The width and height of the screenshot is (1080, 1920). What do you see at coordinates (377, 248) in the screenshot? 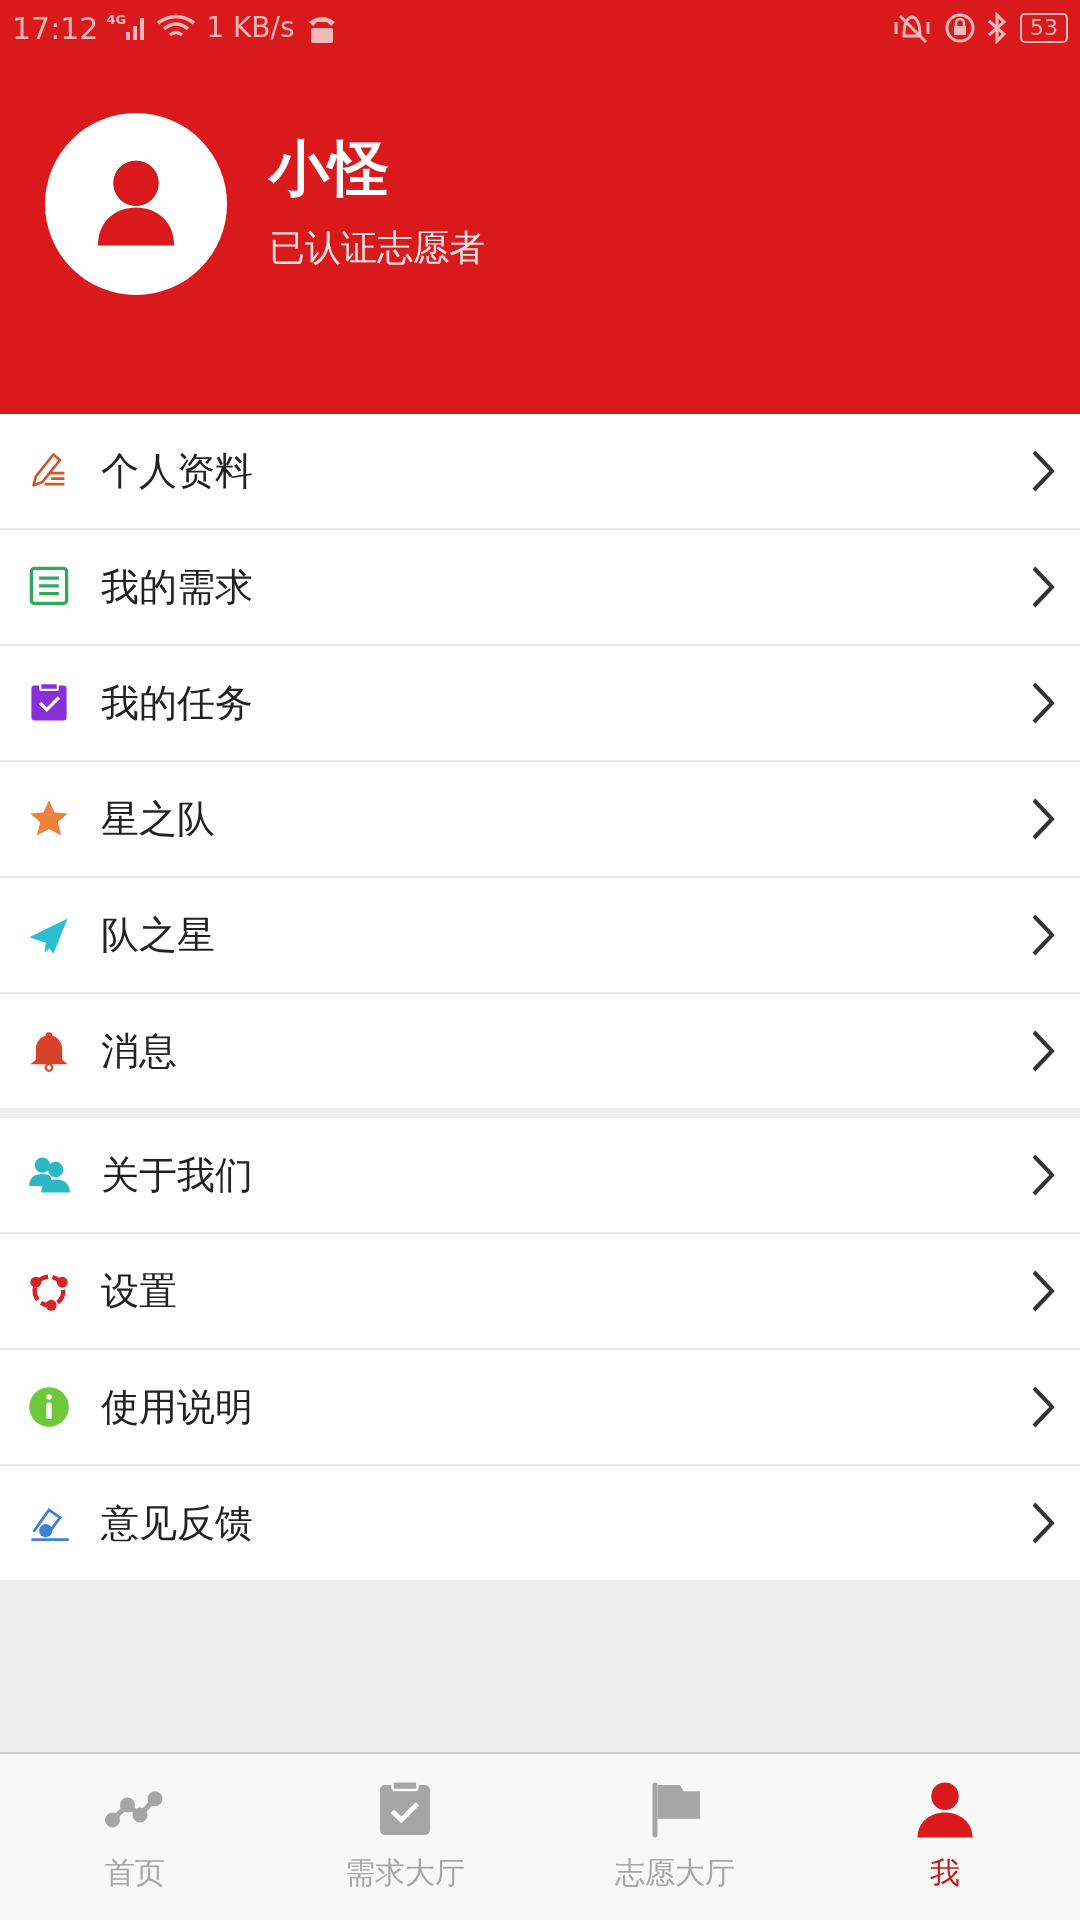
I see `user-status: 已认证志愿者` at bounding box center [377, 248].